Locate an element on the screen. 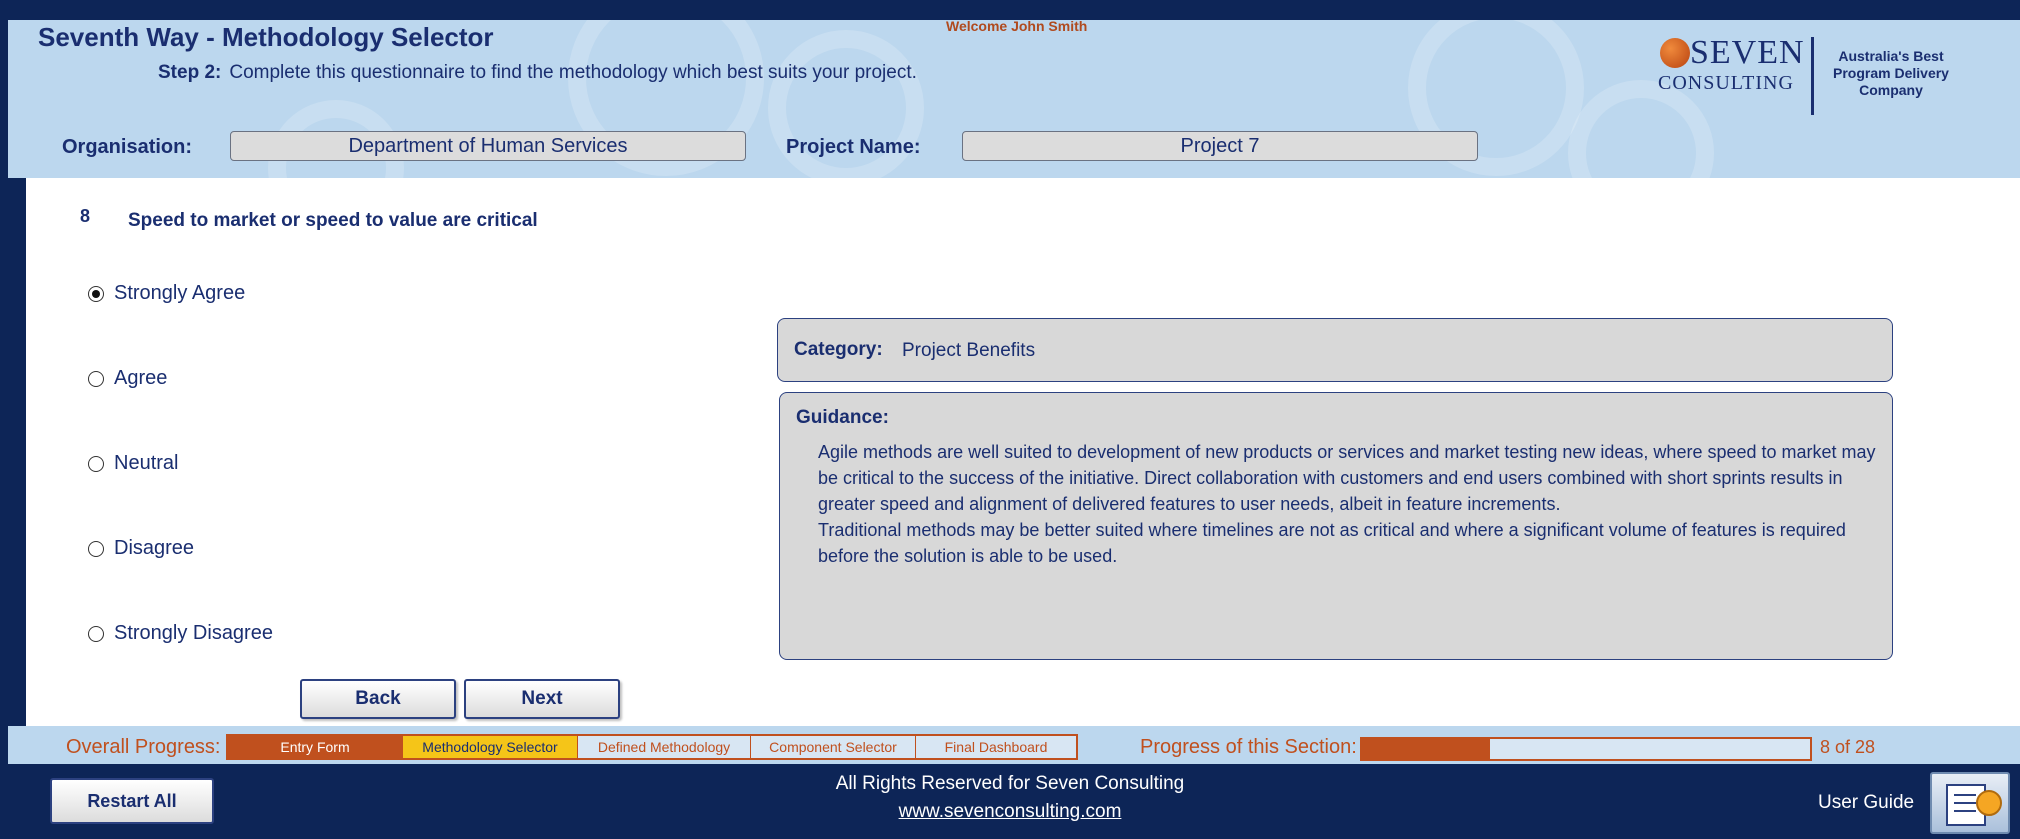  page-title: Seventh Way - Methodology Selector is located at coordinates (266, 37).